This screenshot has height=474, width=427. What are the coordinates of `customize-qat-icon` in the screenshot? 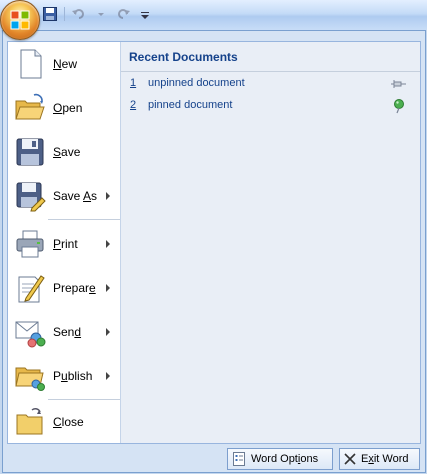 It's located at (145, 15).